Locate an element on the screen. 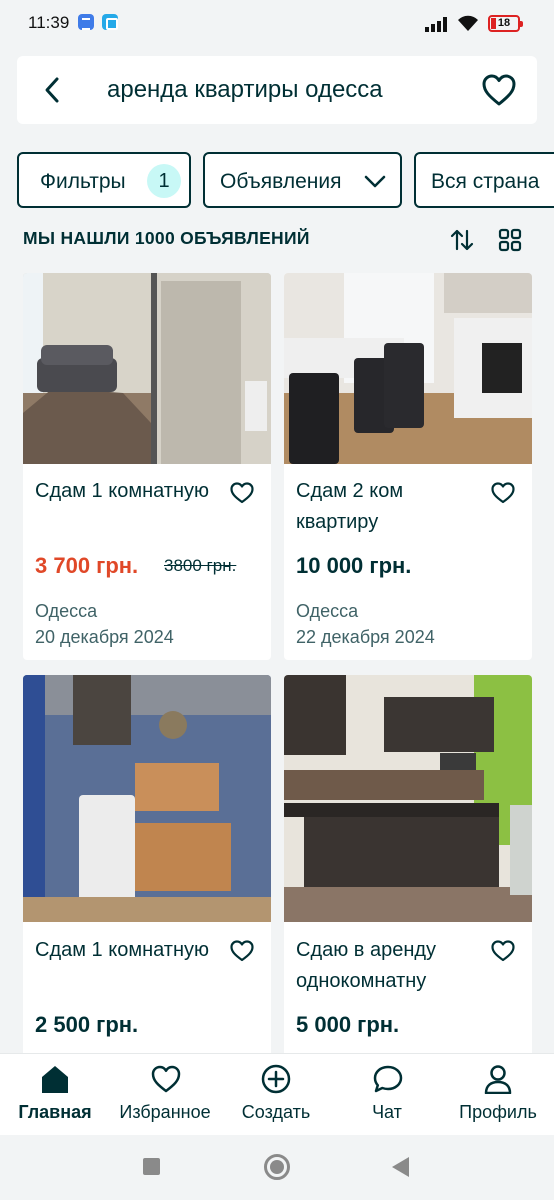 The image size is (554, 1200). search-bar: аренда квартиры одесса is located at coordinates (277, 90).